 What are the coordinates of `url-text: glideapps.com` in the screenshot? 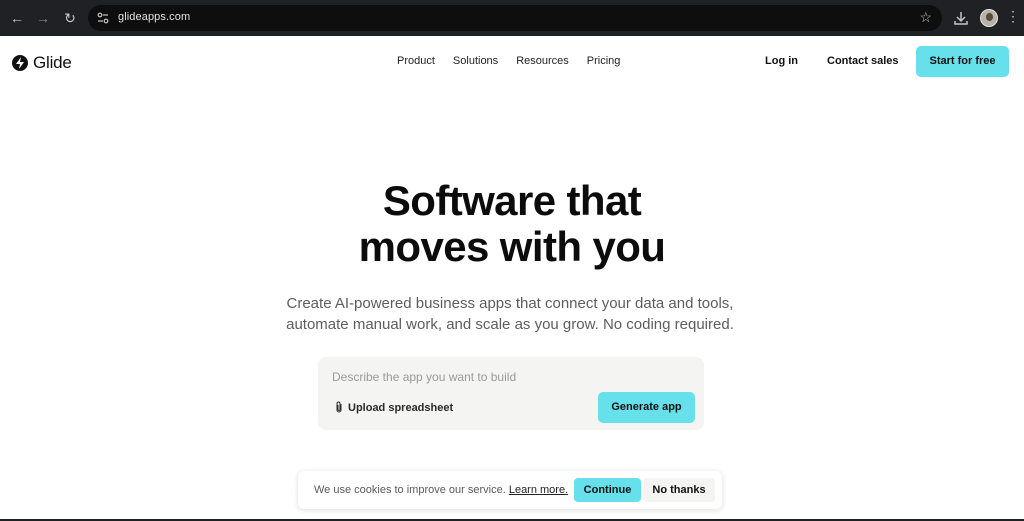 It's located at (154, 17).